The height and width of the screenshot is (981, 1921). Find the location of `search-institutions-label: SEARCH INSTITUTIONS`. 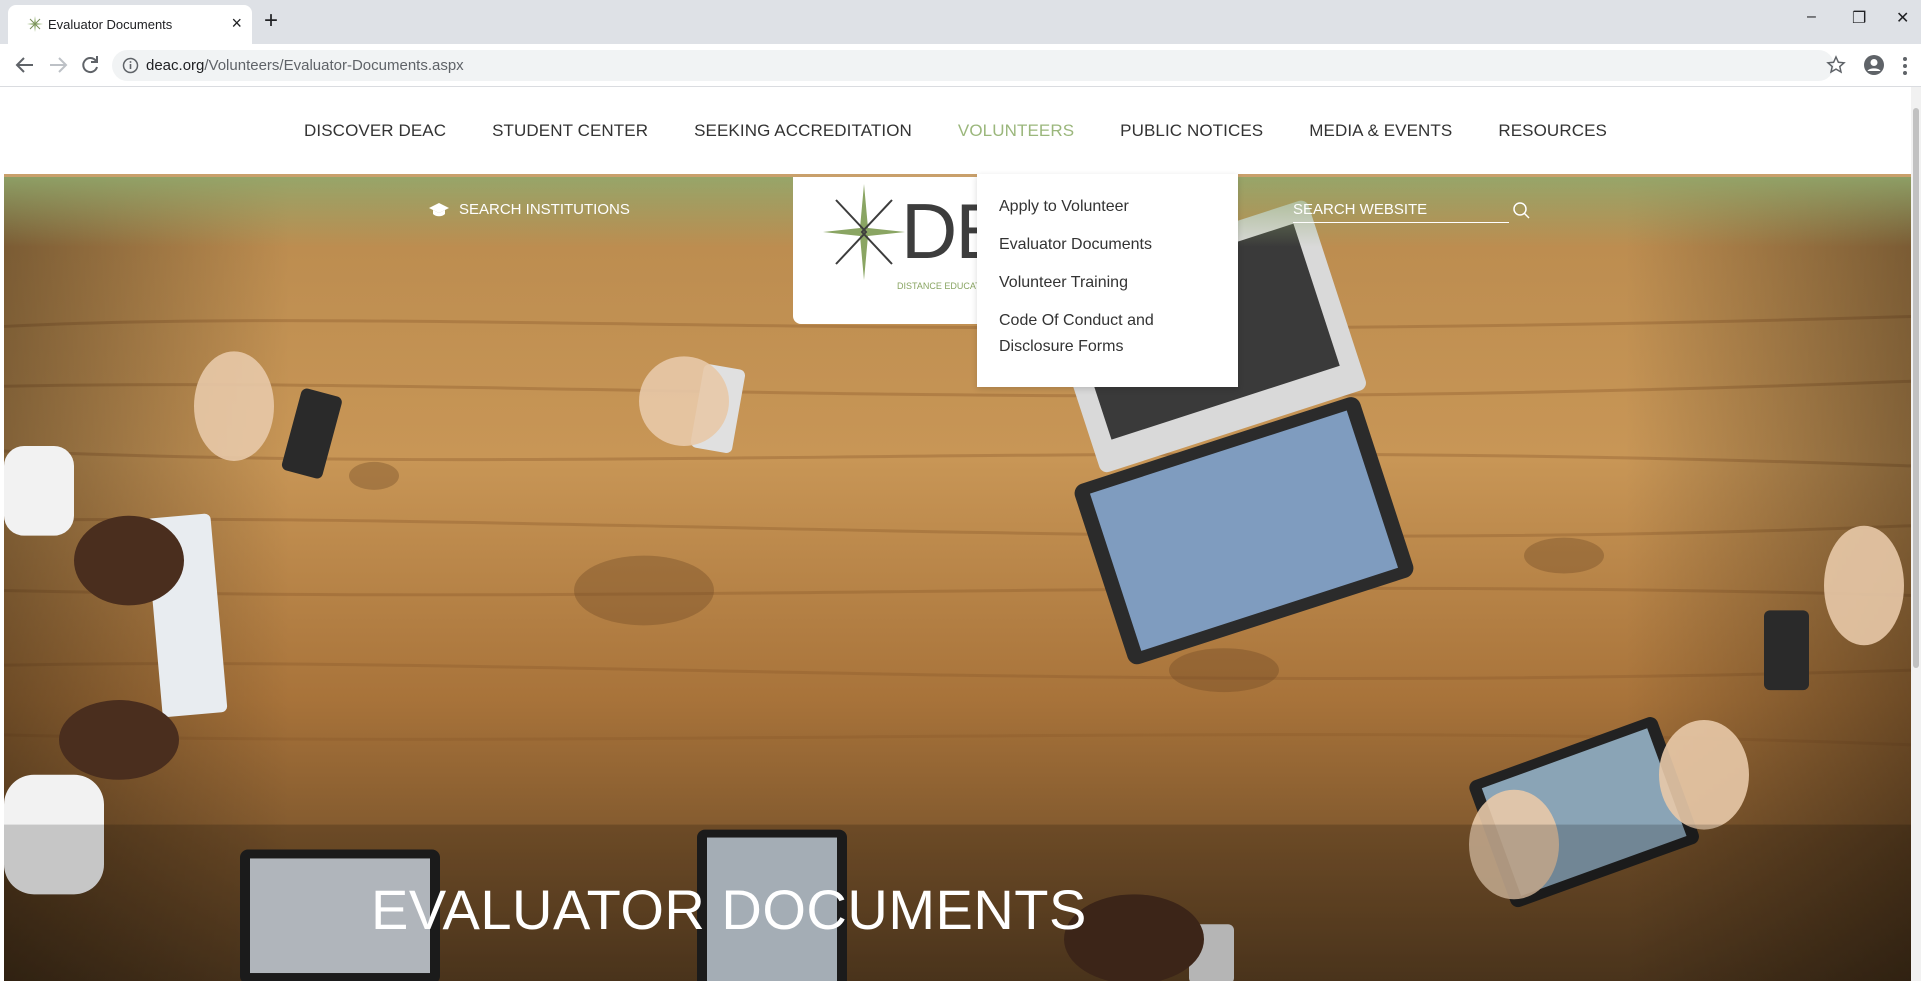

search-institutions-label: SEARCH INSTITUTIONS is located at coordinates (544, 209).